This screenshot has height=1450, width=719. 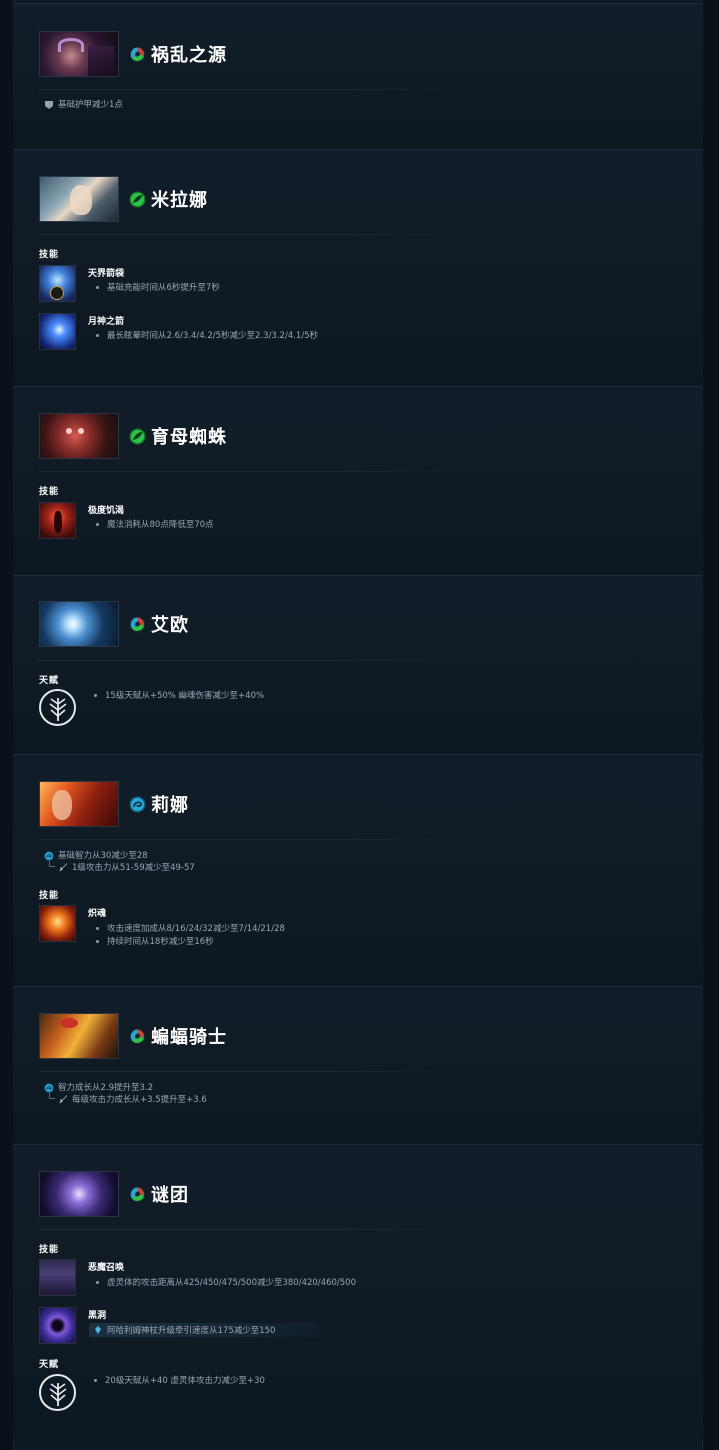 What do you see at coordinates (90, 105) in the screenshot?
I see `stat-change-text: 基础护甲减少1点` at bounding box center [90, 105].